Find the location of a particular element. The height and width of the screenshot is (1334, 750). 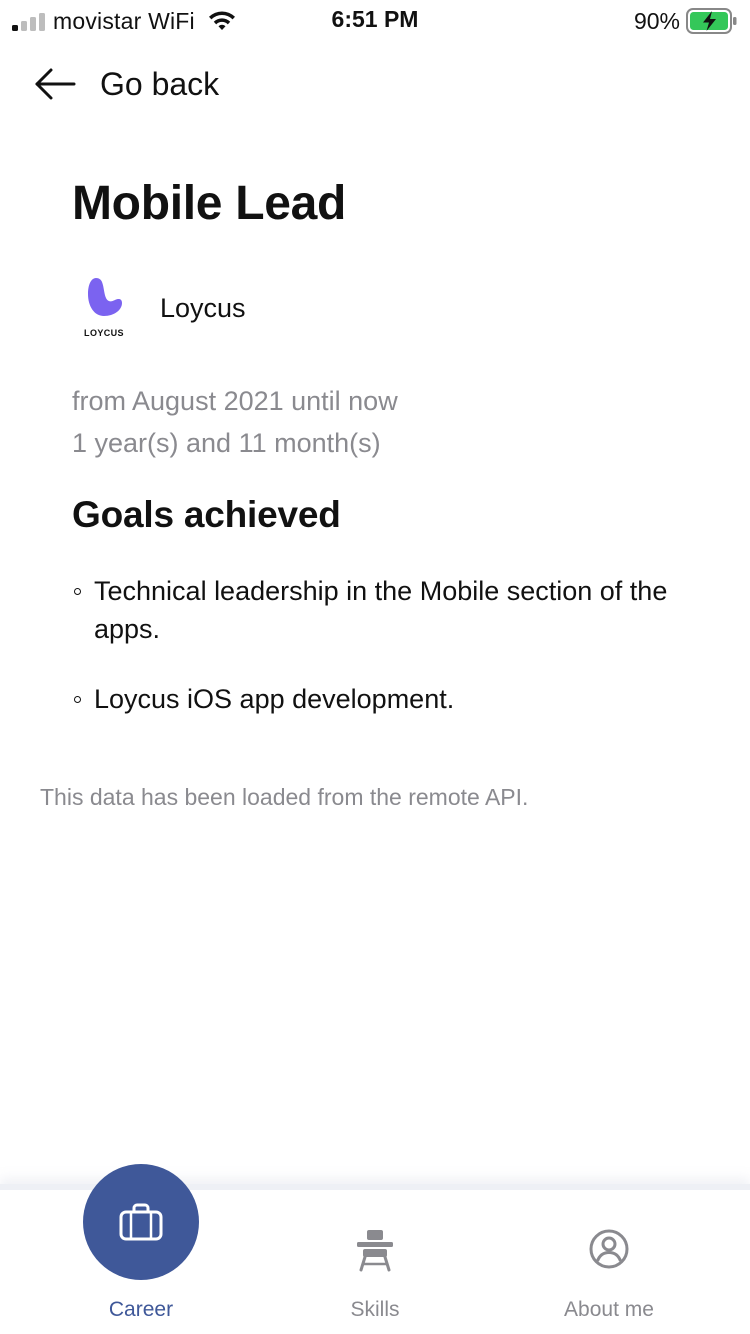

go-back-button: Go back is located at coordinates (126, 84).